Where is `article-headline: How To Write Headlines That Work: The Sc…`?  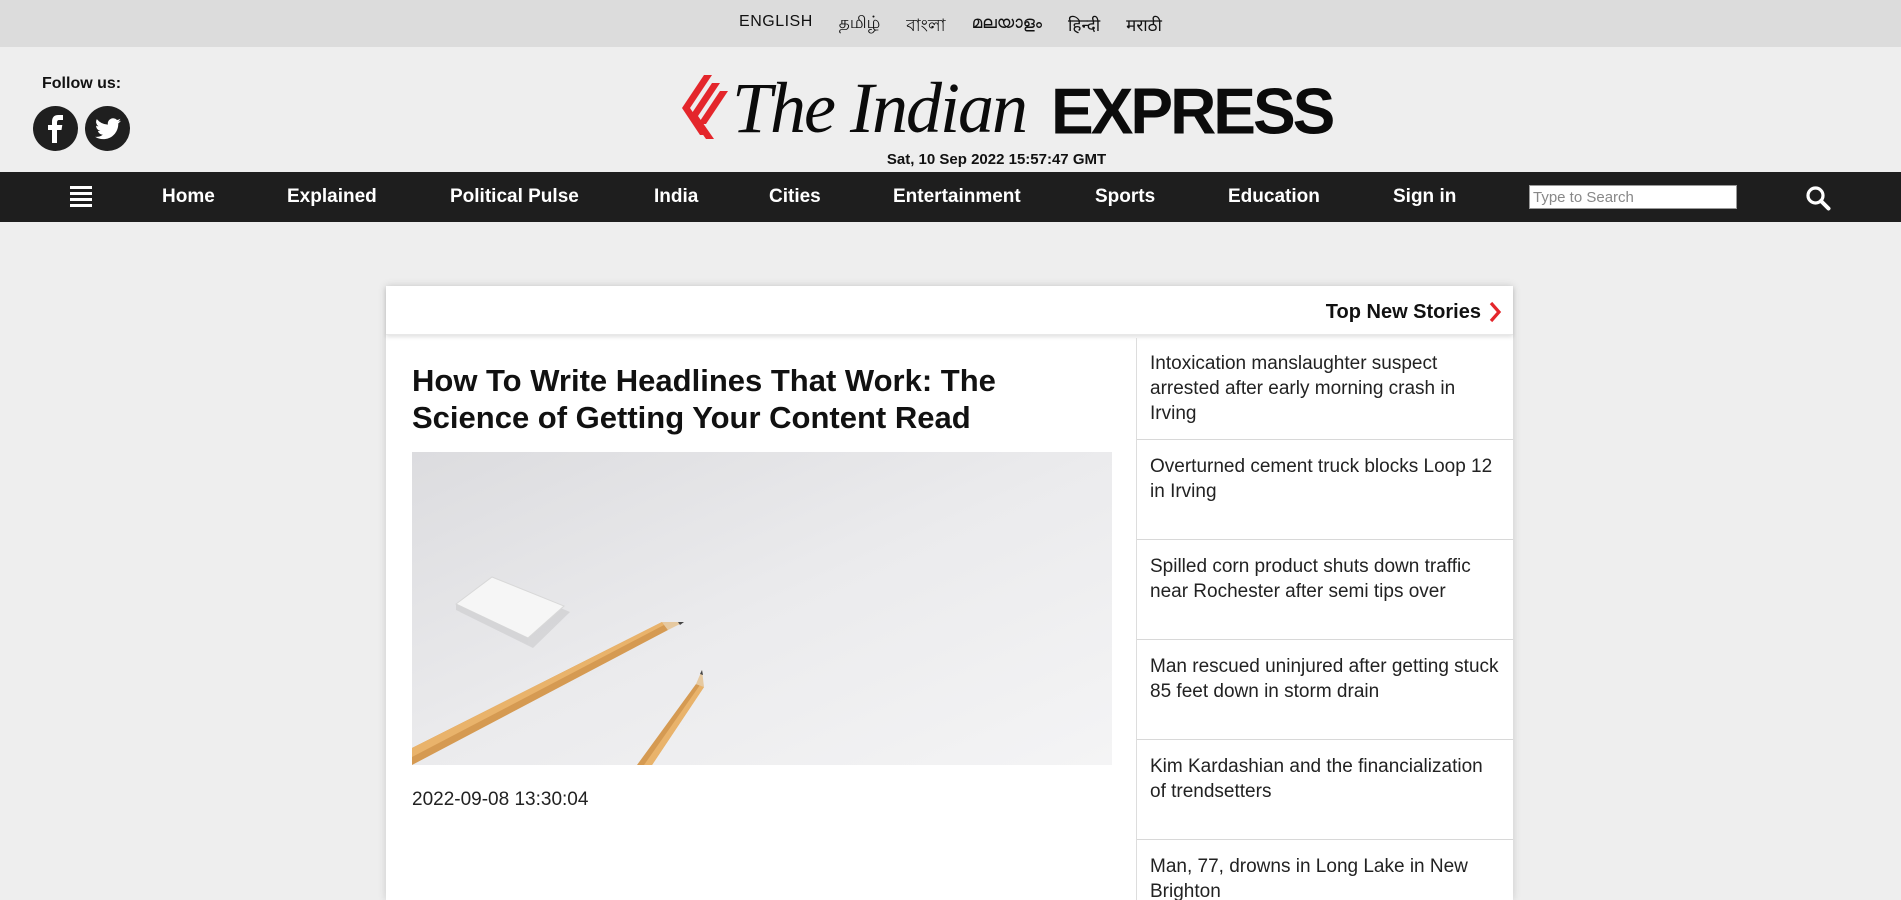
article-headline: How To Write Headlines That Work: The Sc… is located at coordinates (762, 399).